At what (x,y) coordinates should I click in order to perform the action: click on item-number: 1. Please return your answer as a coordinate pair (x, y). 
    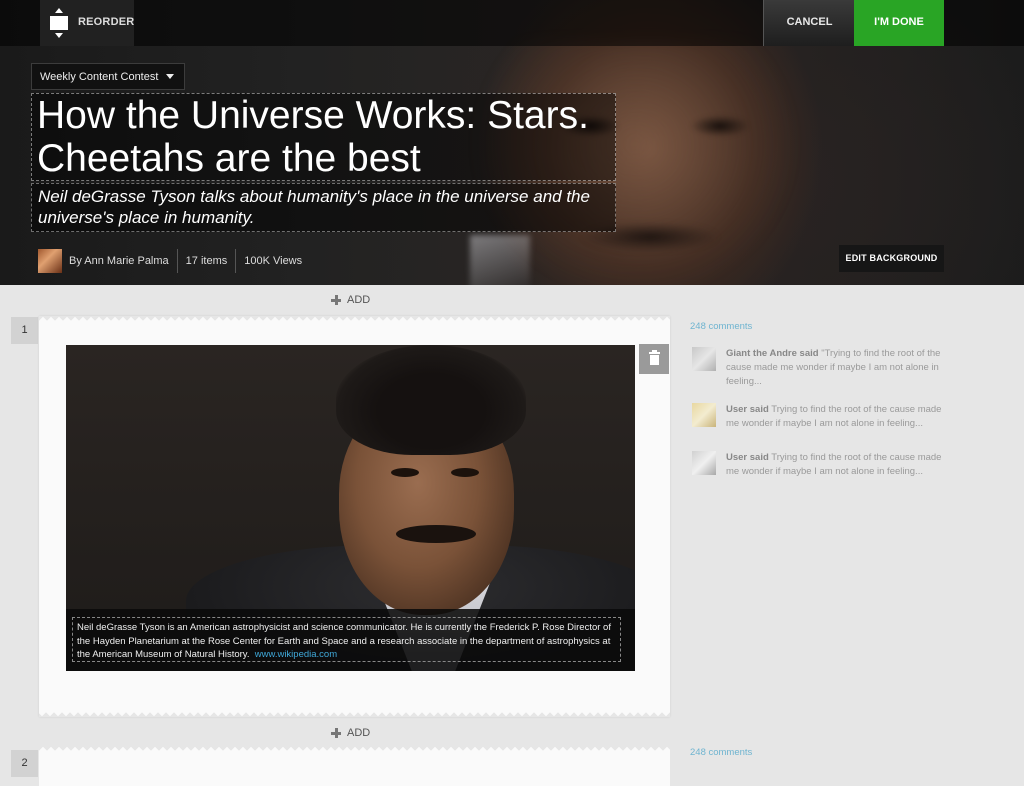
    Looking at the image, I should click on (24, 330).